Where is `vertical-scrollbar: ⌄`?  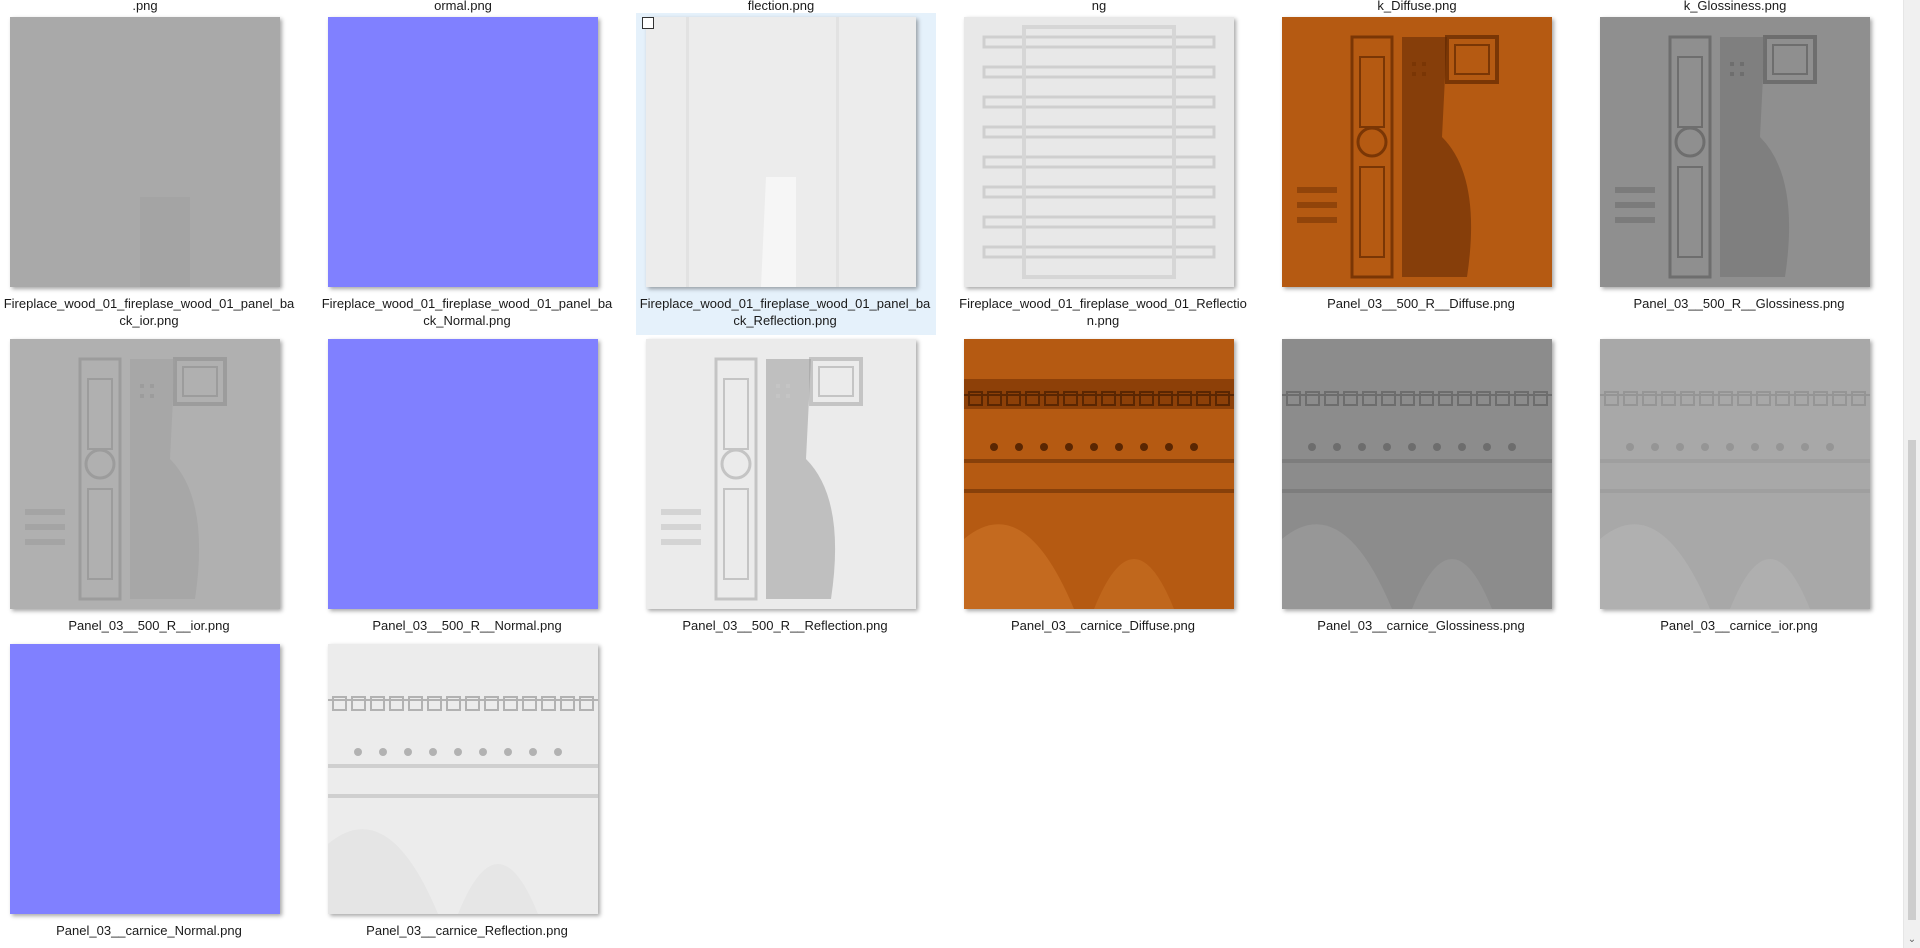 vertical-scrollbar: ⌄ is located at coordinates (1911, 474).